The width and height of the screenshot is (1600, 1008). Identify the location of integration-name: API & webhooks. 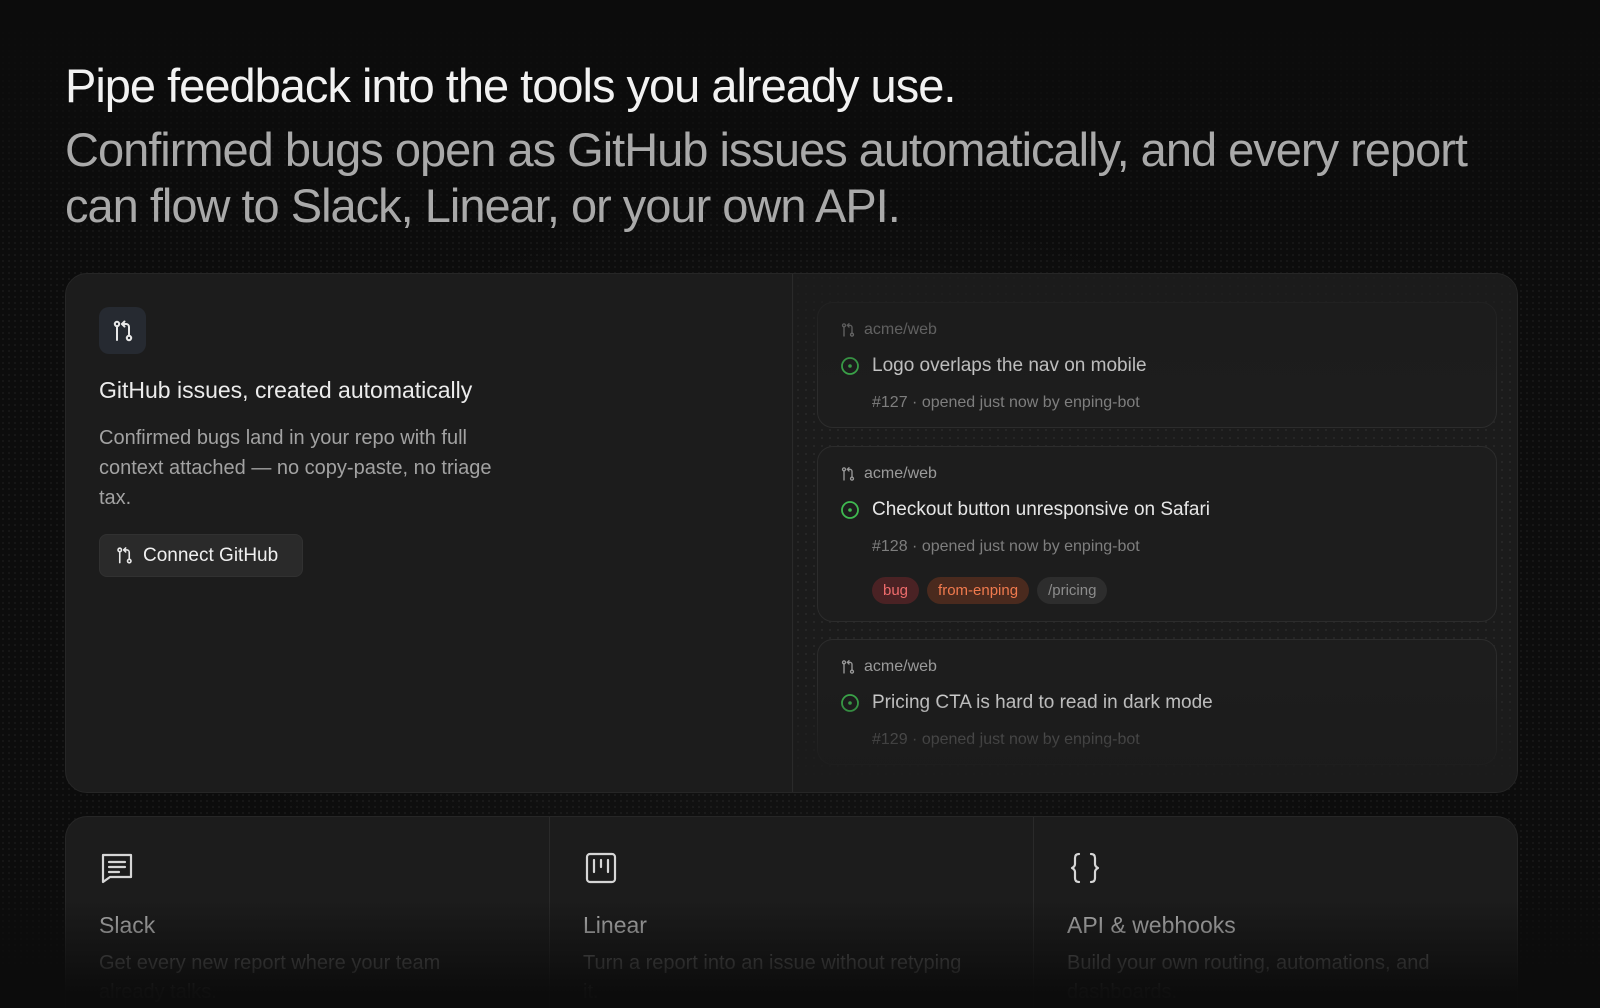
(1151, 925).